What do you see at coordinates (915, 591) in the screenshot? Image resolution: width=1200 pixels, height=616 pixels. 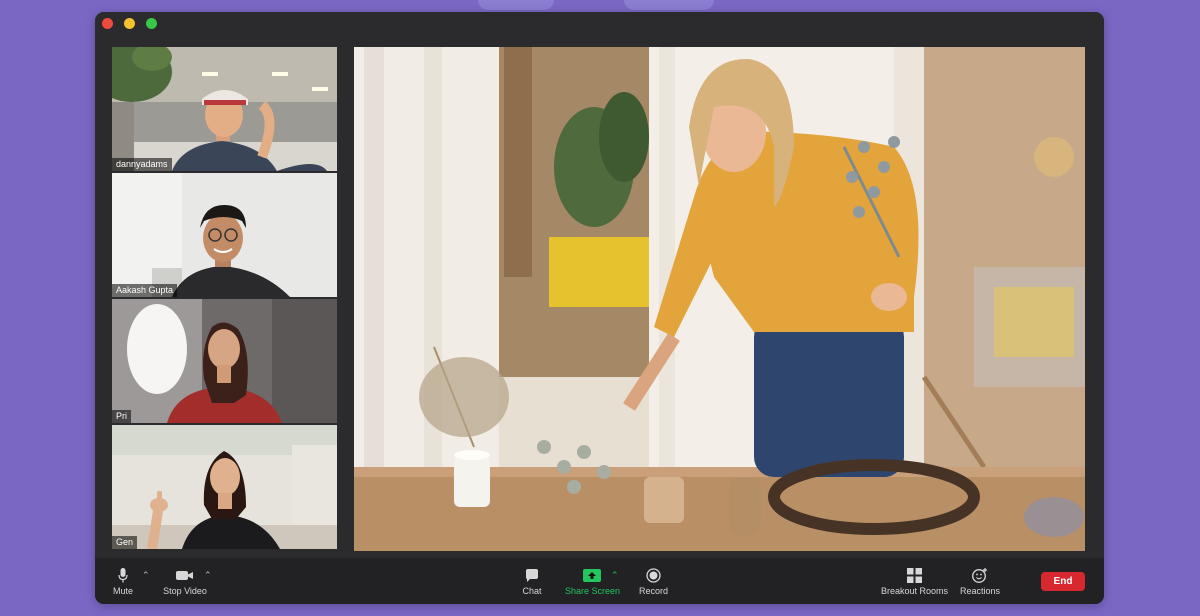 I see `breakout-rooms-label: Breakout Rooms` at bounding box center [915, 591].